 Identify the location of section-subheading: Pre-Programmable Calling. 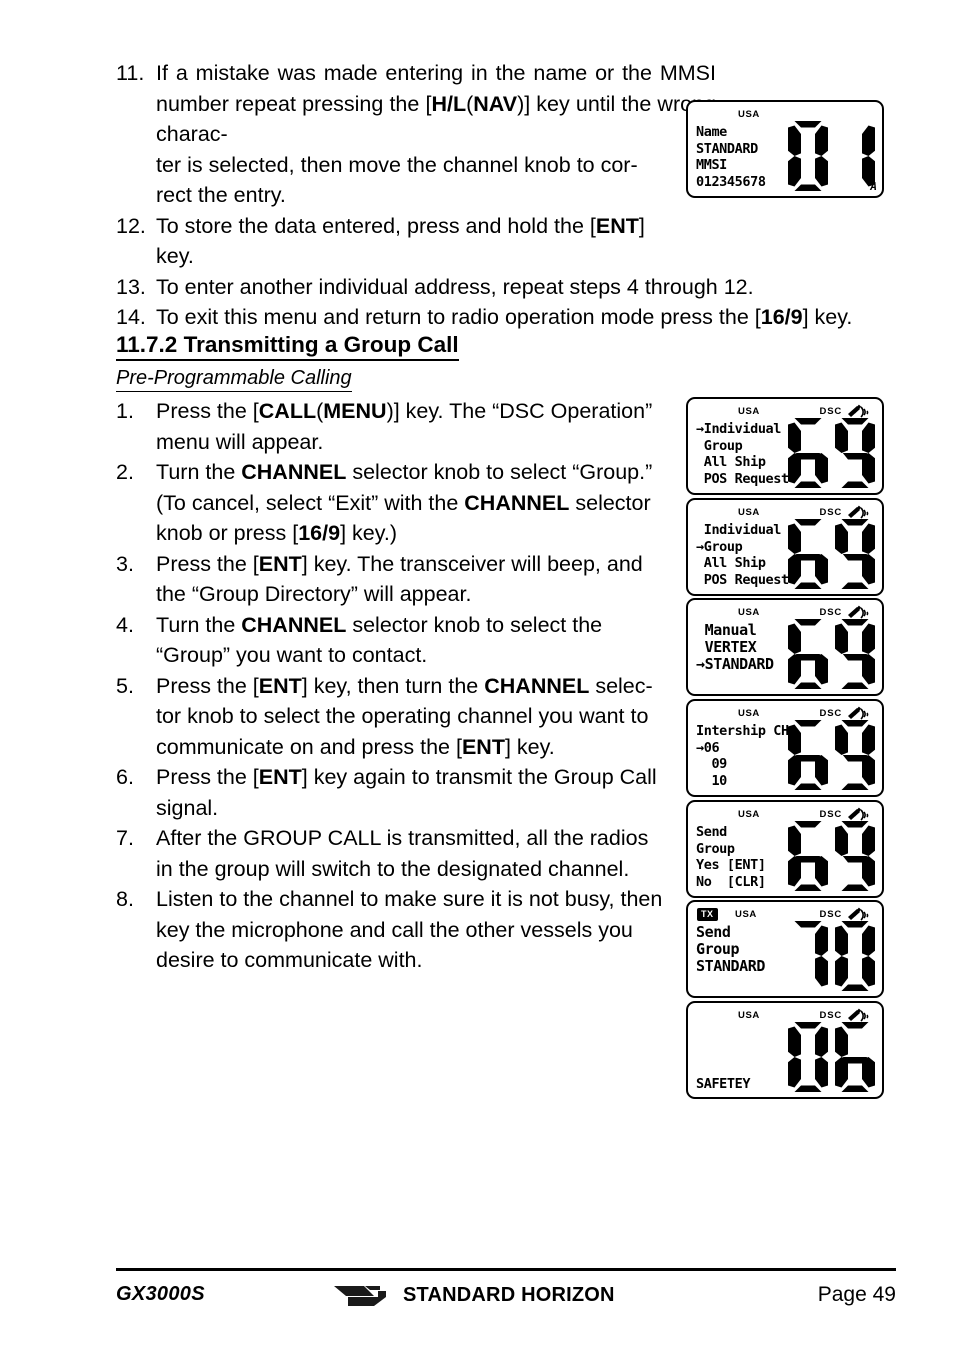
(234, 379).